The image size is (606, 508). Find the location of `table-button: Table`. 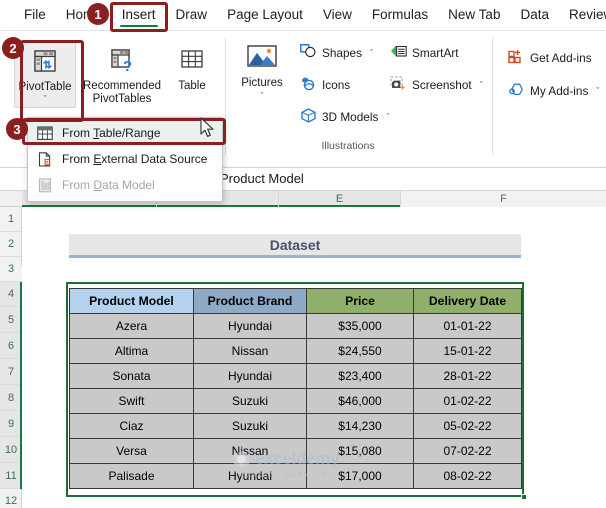

table-button: Table is located at coordinates (192, 70).